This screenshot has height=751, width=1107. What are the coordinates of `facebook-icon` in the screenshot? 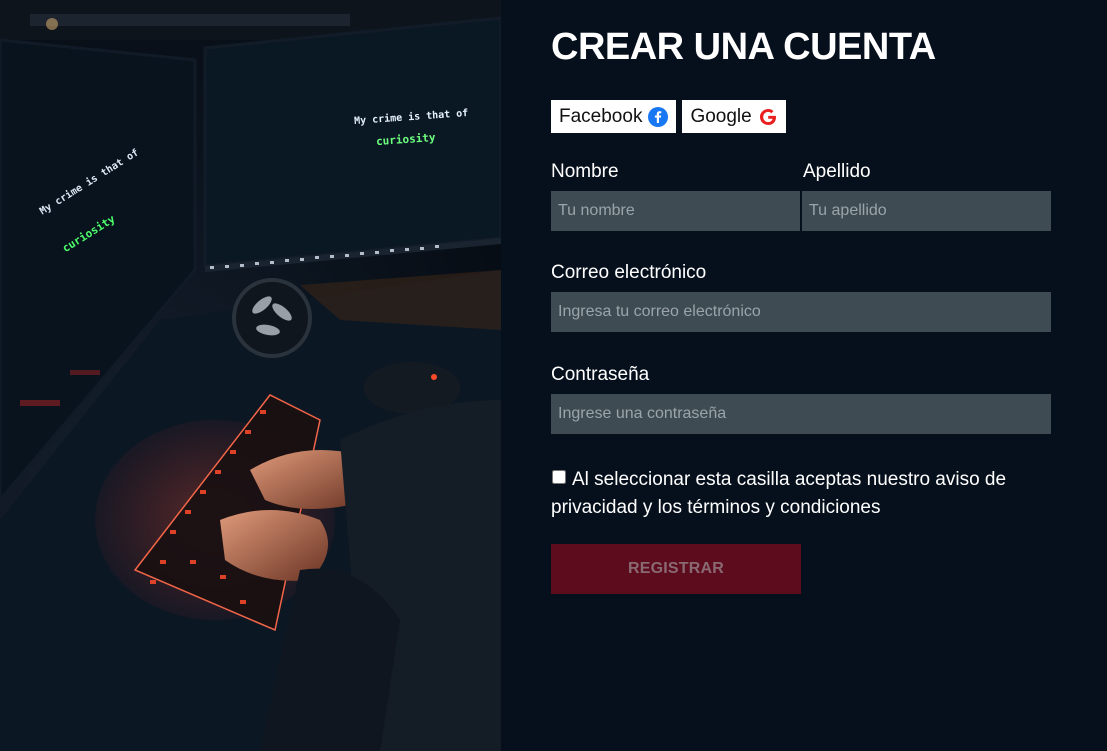 It's located at (658, 116).